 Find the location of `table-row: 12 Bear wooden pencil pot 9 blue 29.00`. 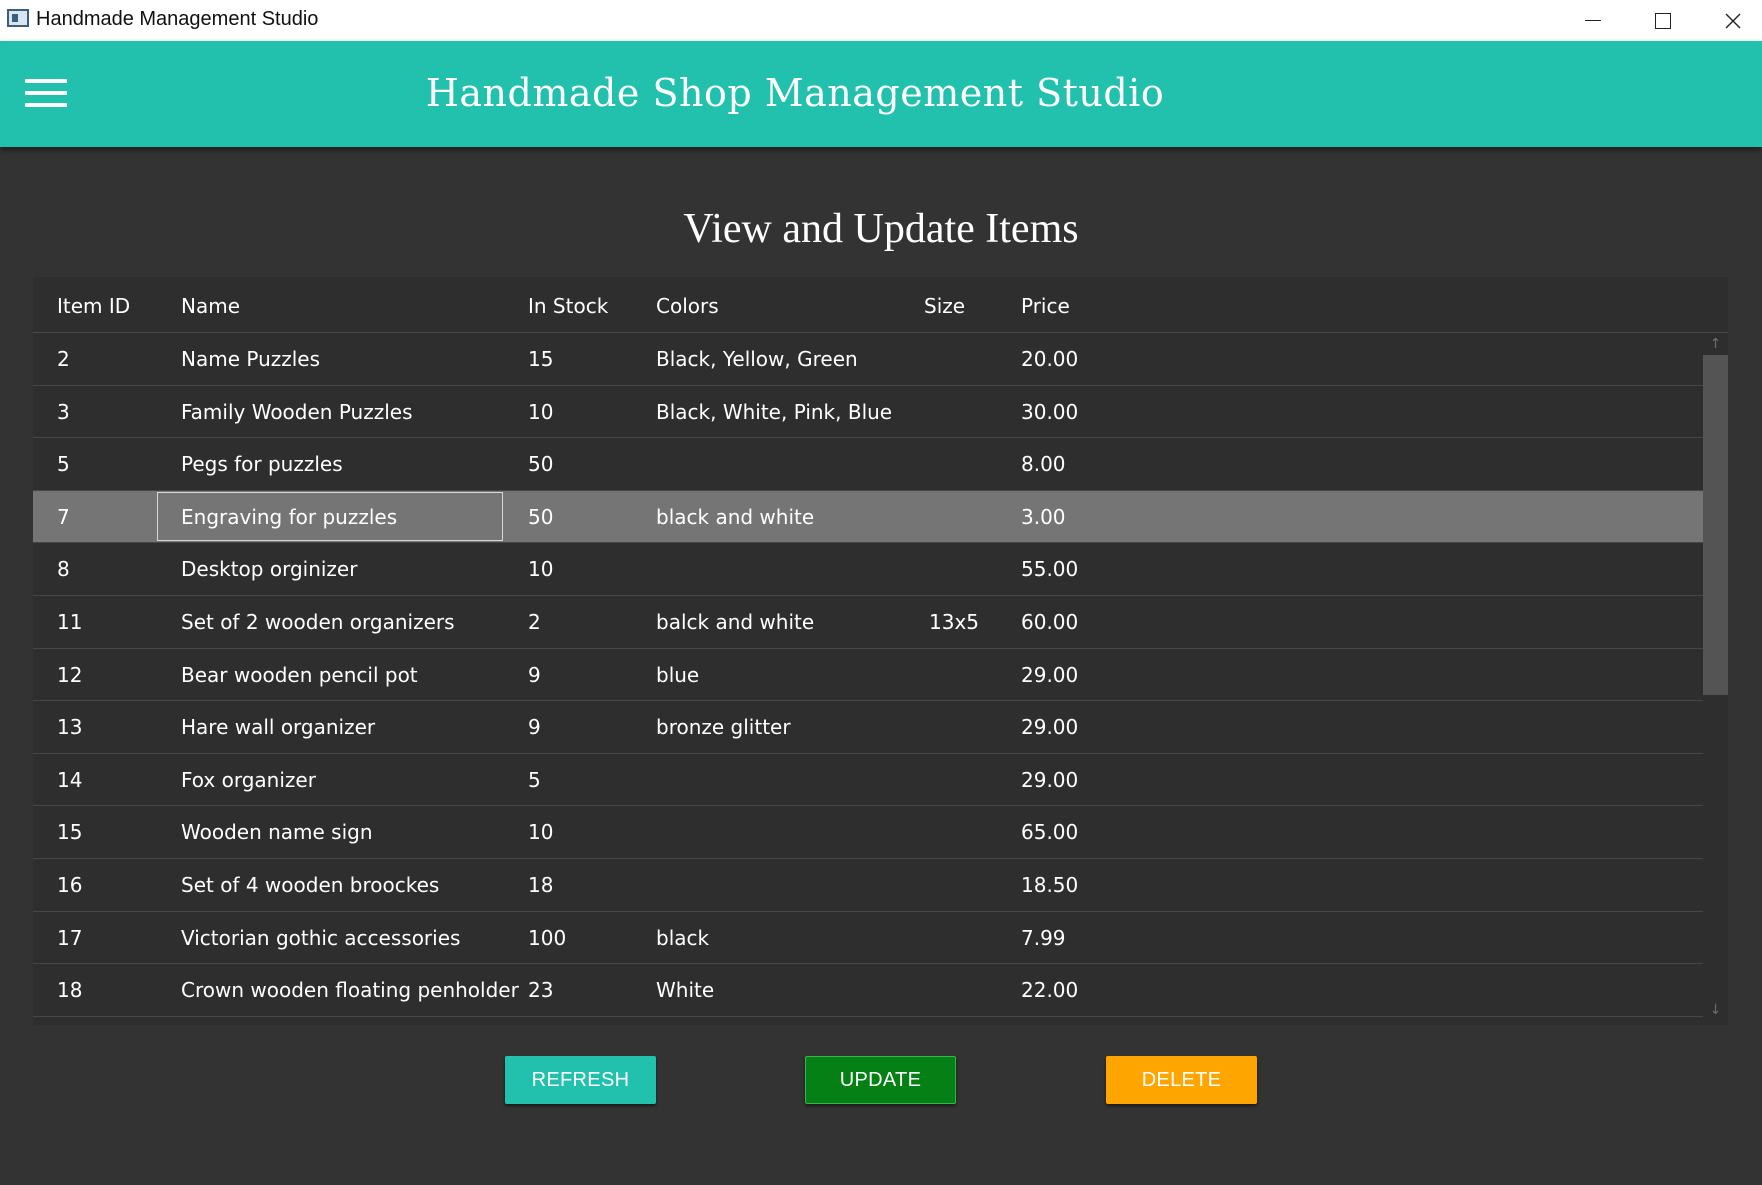

table-row: 12 Bear wooden pencil pot 9 blue 29.00 is located at coordinates (868, 675).